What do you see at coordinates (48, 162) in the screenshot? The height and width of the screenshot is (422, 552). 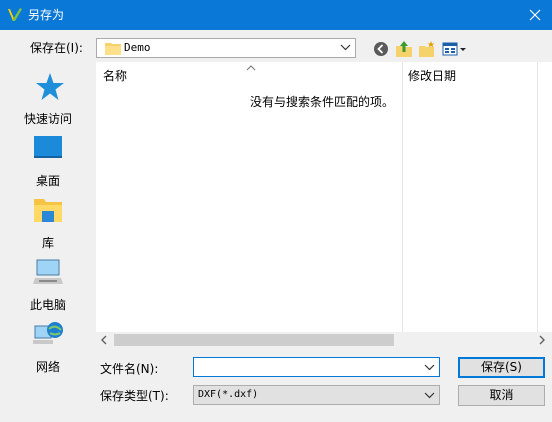 I see `place-desktop: 桌面` at bounding box center [48, 162].